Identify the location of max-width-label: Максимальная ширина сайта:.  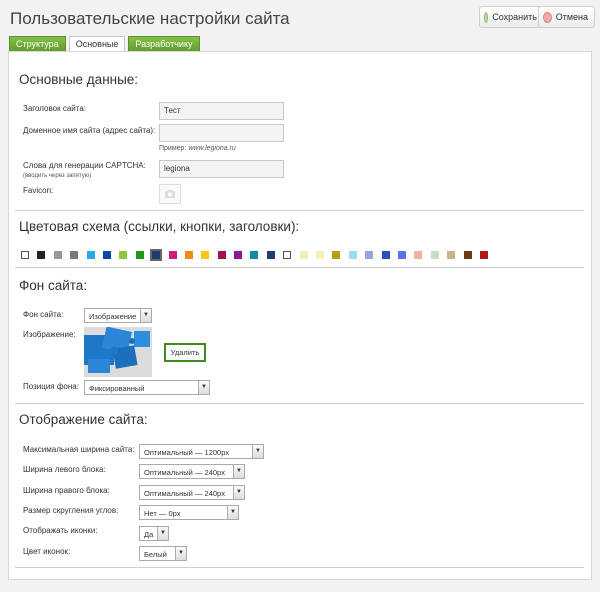
(79, 449).